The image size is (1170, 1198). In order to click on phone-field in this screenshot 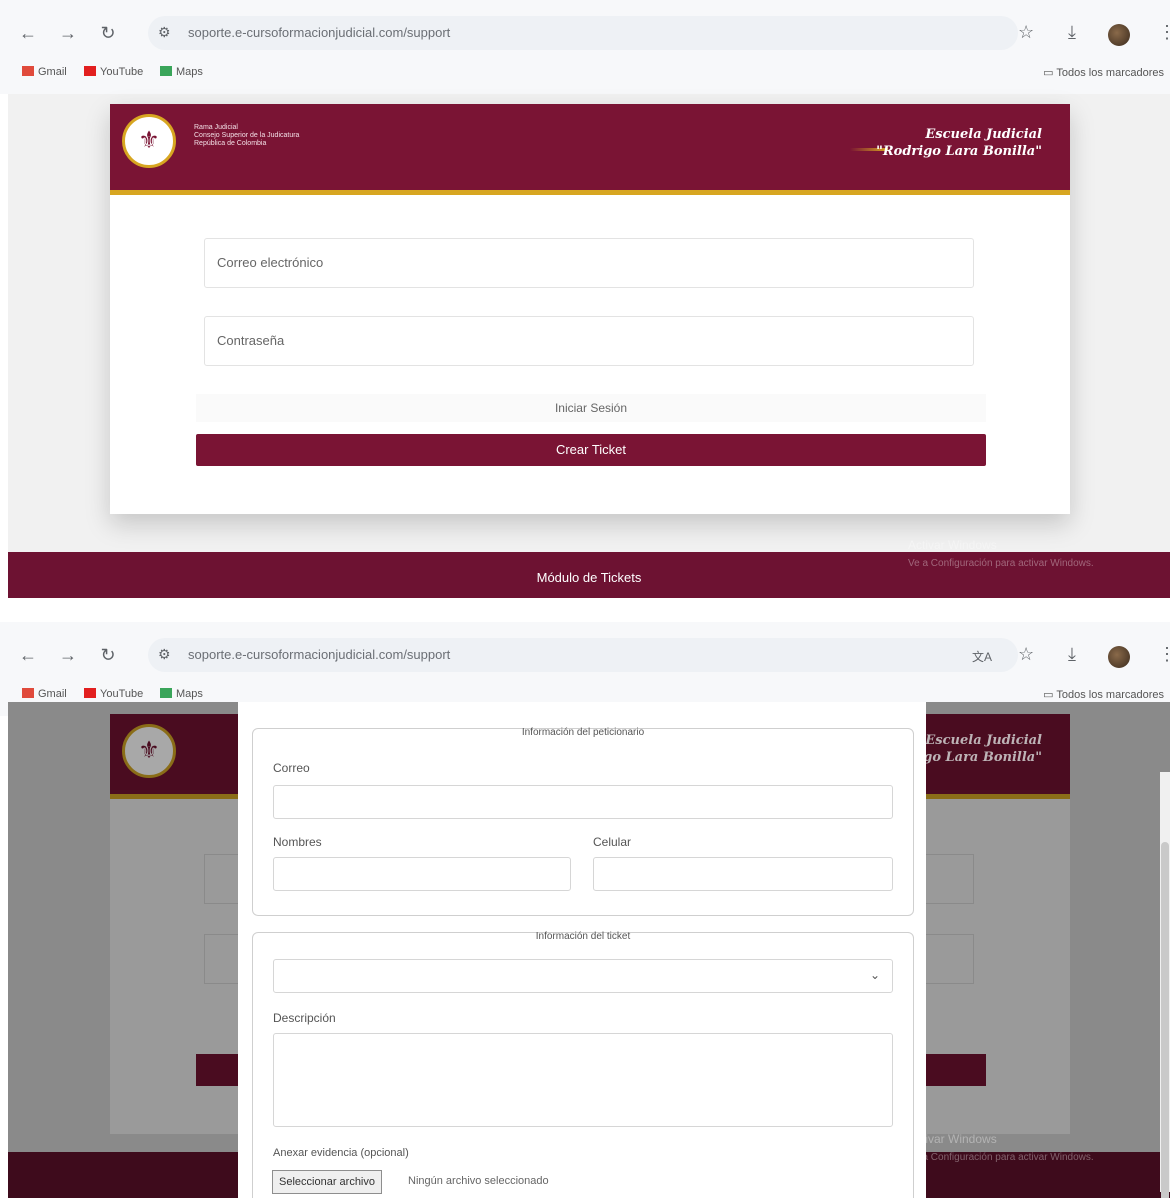, I will do `click(743, 874)`.